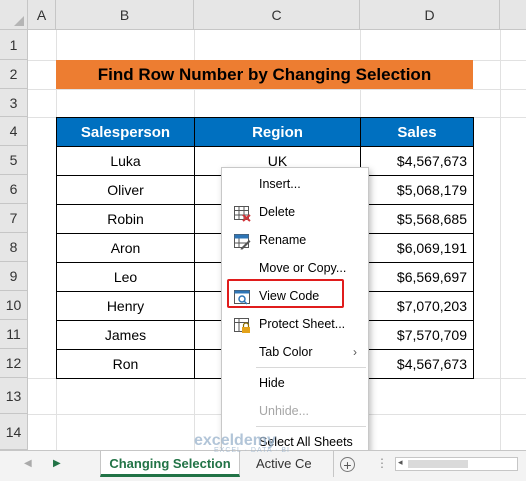  Describe the element at coordinates (14, 334) in the screenshot. I see `row-header-11: 11` at that location.